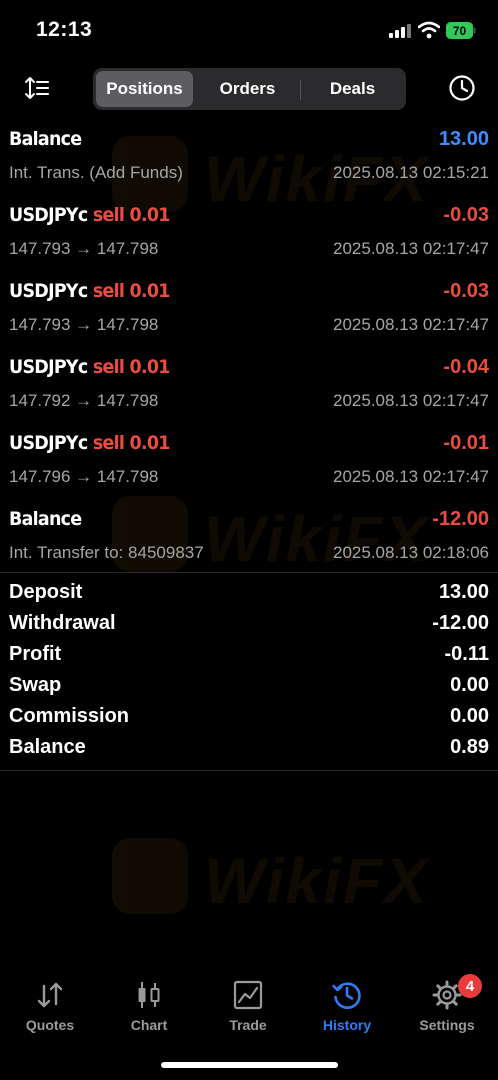 Image resolution: width=498 pixels, height=1080 pixels. Describe the element at coordinates (84, 400) in the screenshot. I see `deal-prices: 147.792 → 147.798` at that location.